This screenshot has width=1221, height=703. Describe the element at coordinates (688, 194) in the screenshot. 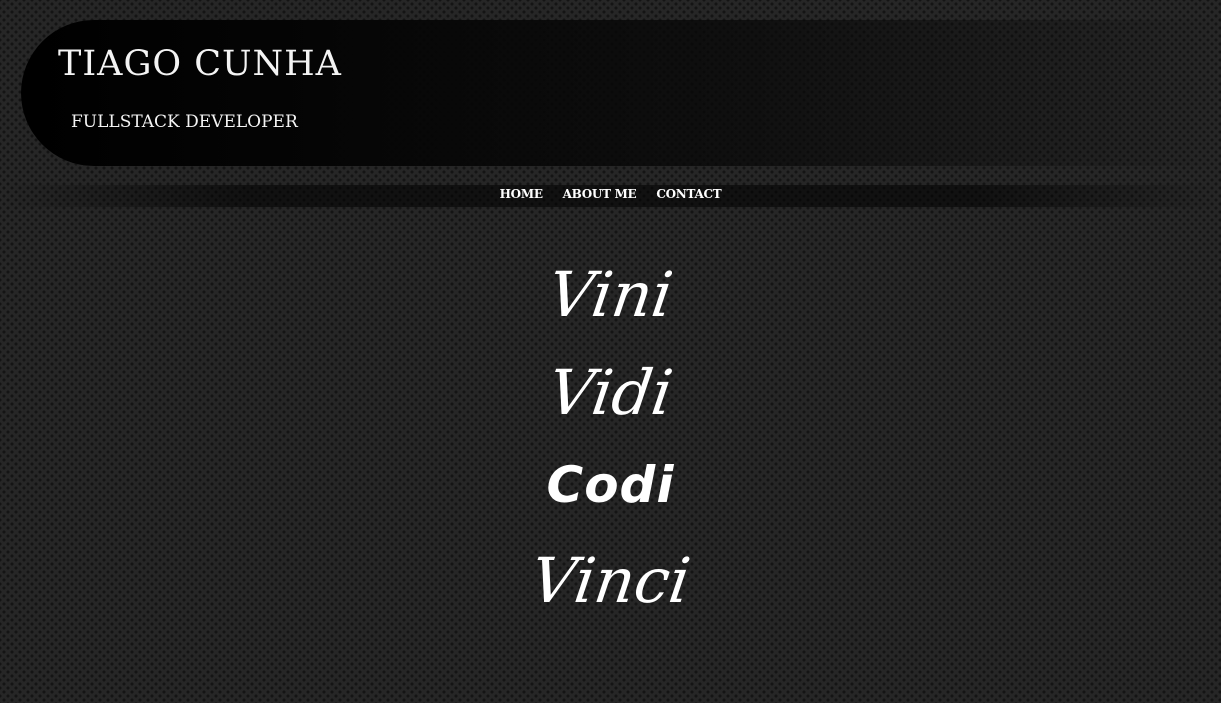

I see `nav-link-contact: CONTACT` at that location.